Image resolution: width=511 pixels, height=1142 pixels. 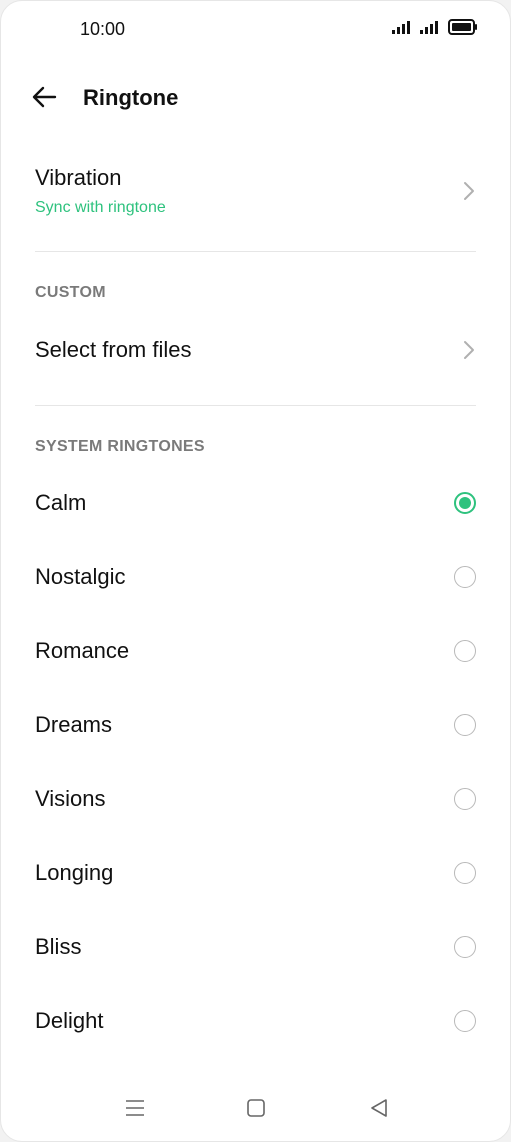 What do you see at coordinates (401, 27) in the screenshot?
I see `signal-icon` at bounding box center [401, 27].